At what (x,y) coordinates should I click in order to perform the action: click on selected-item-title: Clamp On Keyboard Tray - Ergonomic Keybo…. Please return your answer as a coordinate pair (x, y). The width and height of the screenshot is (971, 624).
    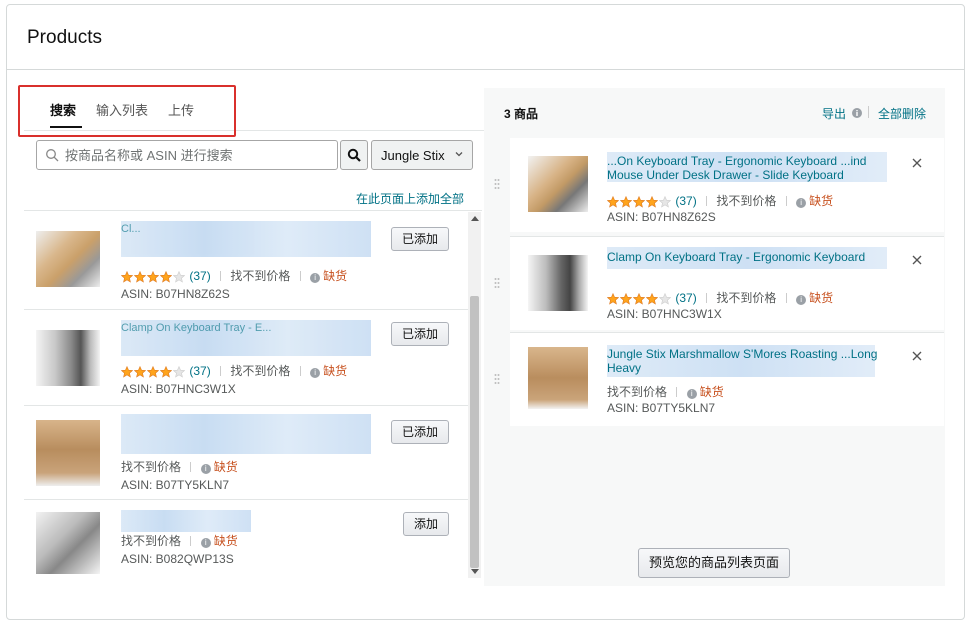
    Looking at the image, I should click on (752, 257).